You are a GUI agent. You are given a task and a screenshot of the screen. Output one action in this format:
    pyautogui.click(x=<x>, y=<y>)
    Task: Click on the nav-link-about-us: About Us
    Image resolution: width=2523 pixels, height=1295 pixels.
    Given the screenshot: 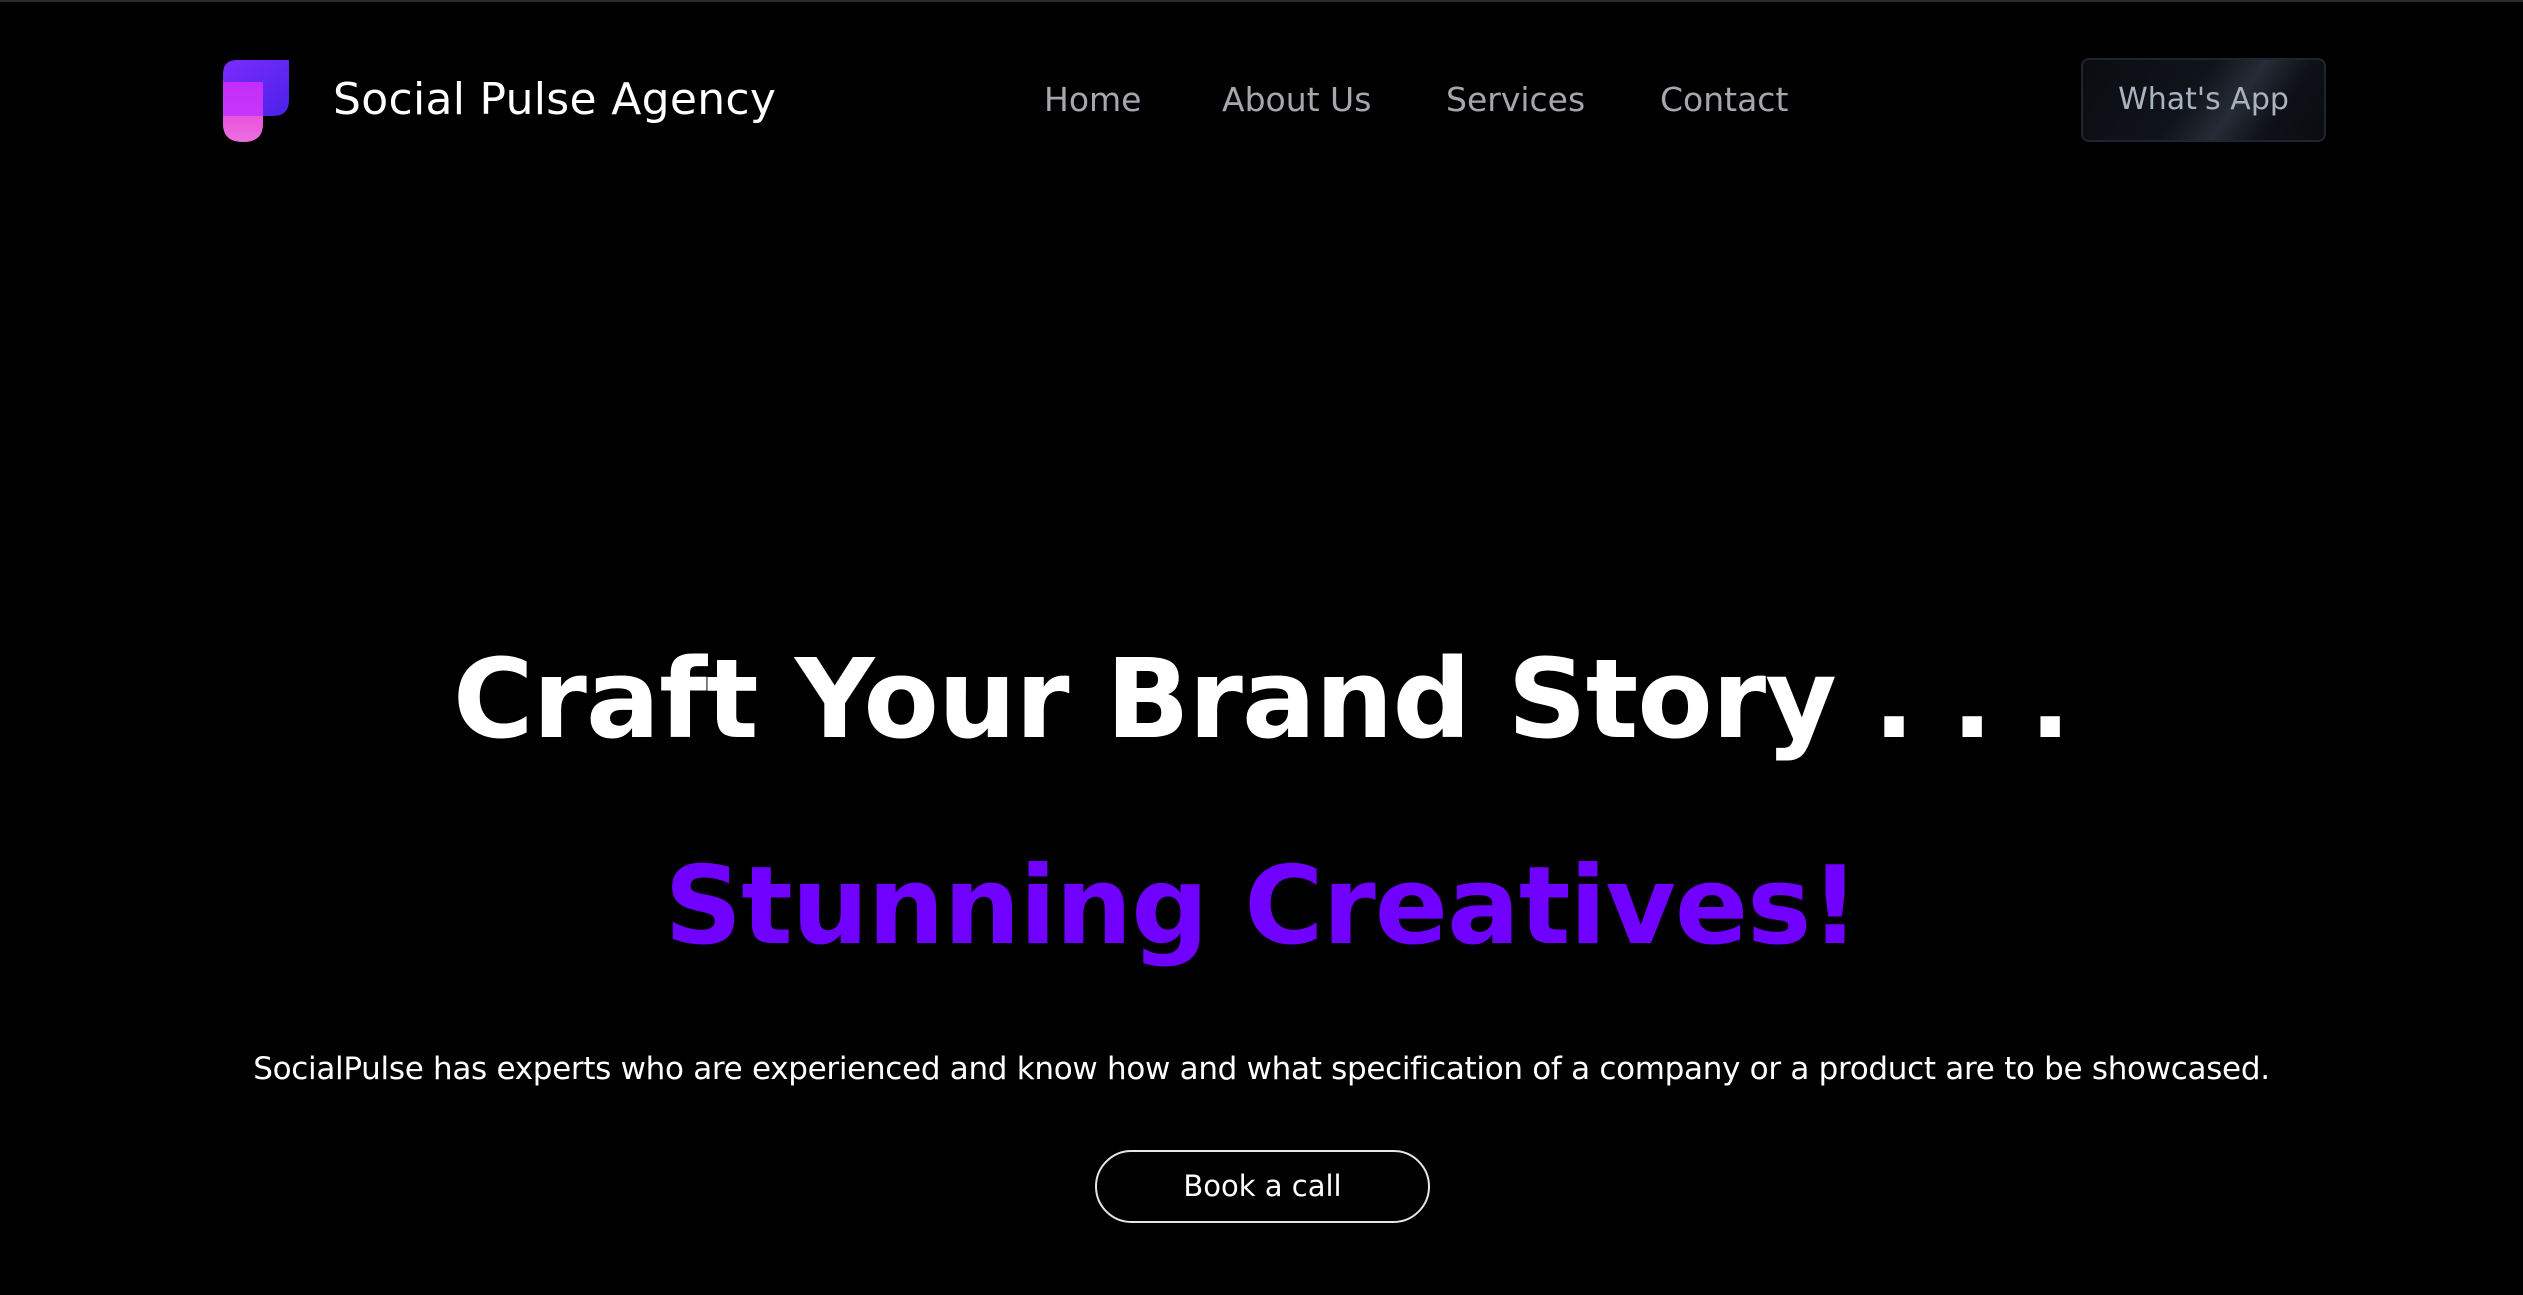 What is the action you would take?
    pyautogui.click(x=1296, y=100)
    